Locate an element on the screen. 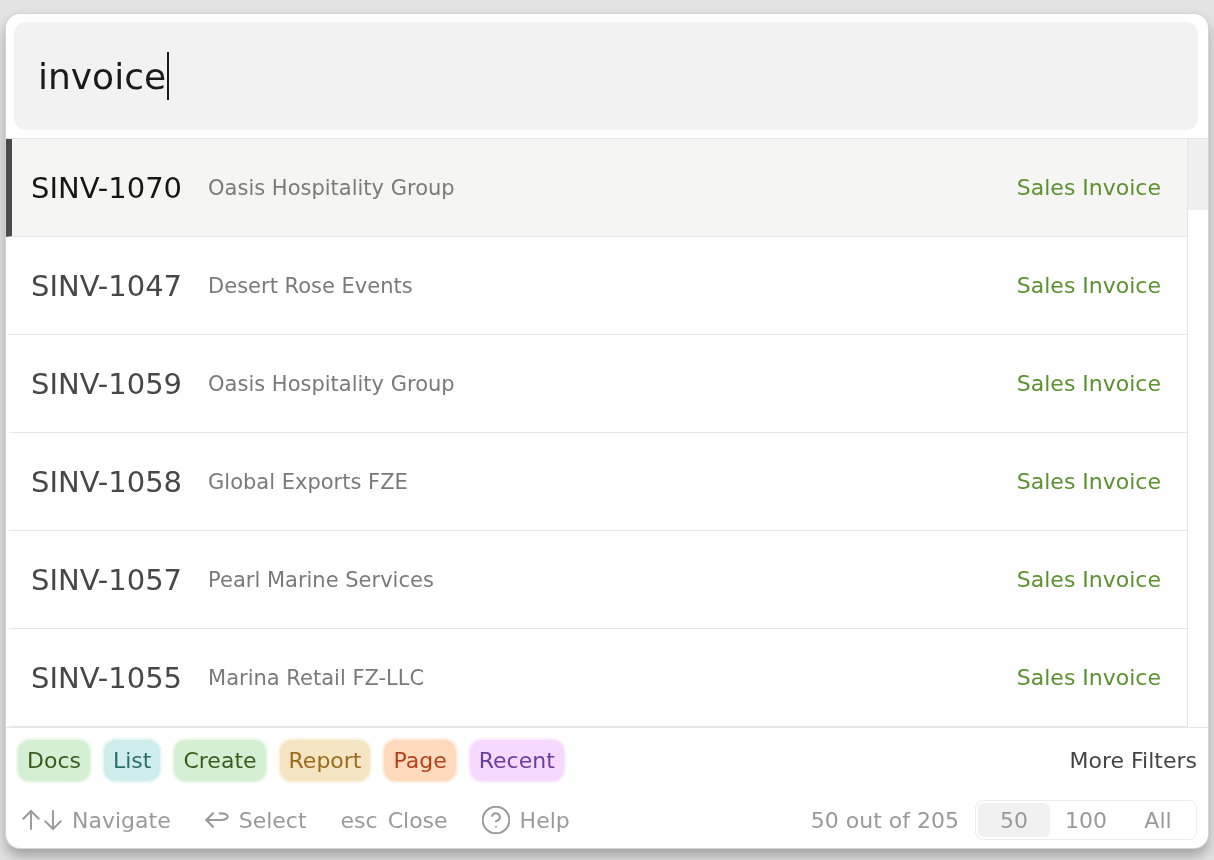 This screenshot has height=860, width=1214. filter-chip: Recent is located at coordinates (516, 760).